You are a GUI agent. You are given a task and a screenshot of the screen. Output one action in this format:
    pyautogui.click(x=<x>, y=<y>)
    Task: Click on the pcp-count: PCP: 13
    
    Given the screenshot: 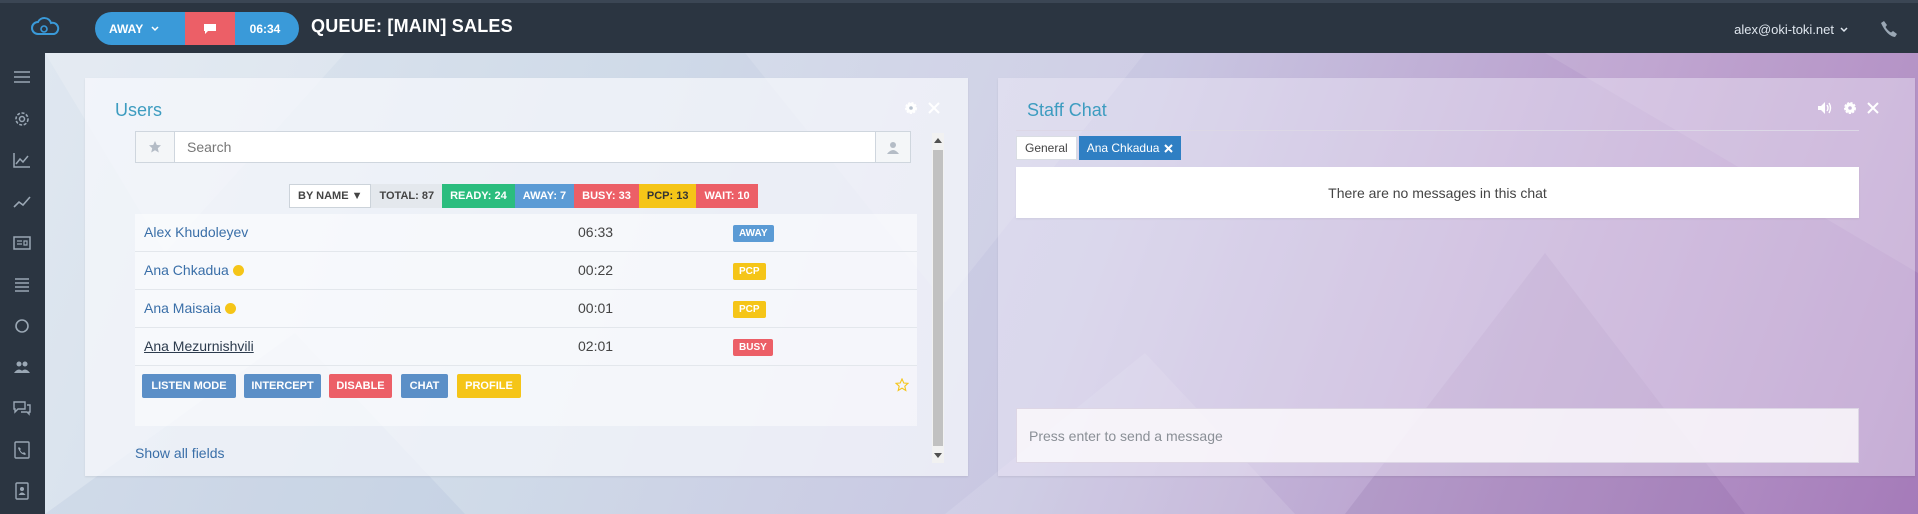 What is the action you would take?
    pyautogui.click(x=667, y=196)
    